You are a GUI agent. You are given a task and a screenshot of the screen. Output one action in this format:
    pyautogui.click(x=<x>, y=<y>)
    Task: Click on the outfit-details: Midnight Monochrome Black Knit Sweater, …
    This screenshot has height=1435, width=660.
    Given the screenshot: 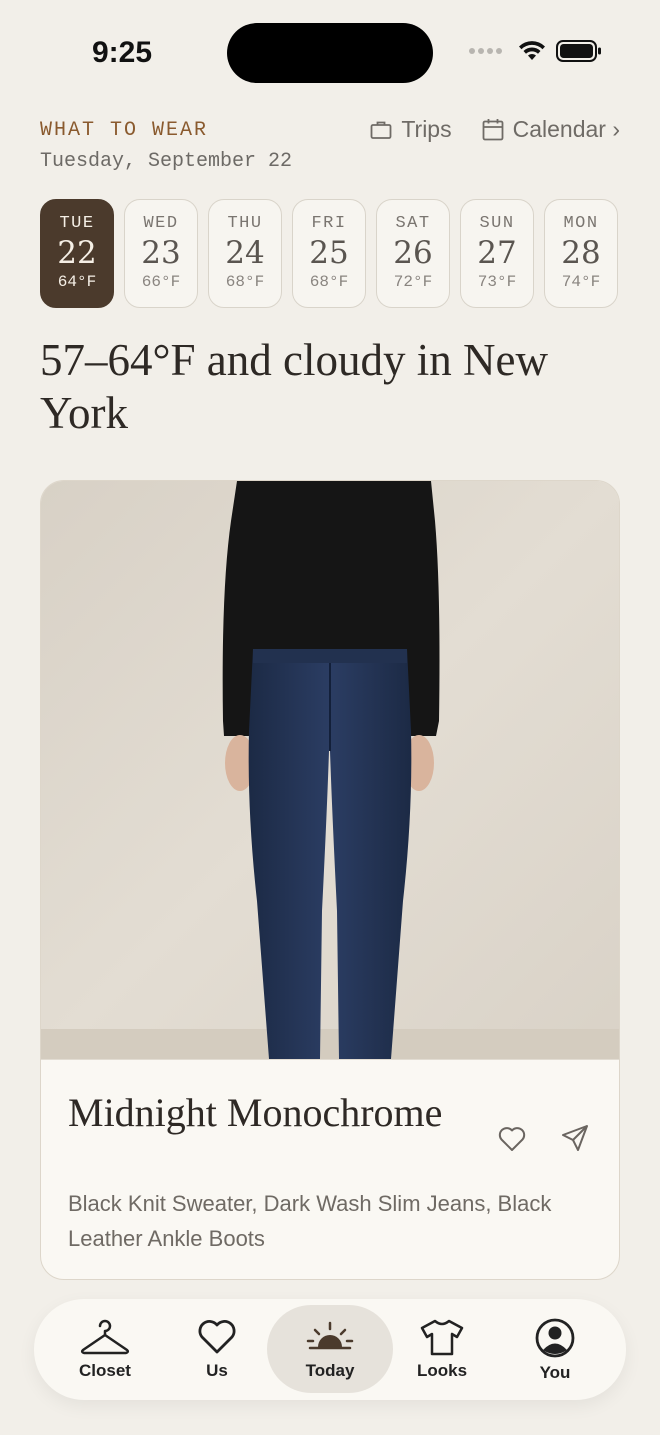 What is the action you would take?
    pyautogui.click(x=330, y=1169)
    